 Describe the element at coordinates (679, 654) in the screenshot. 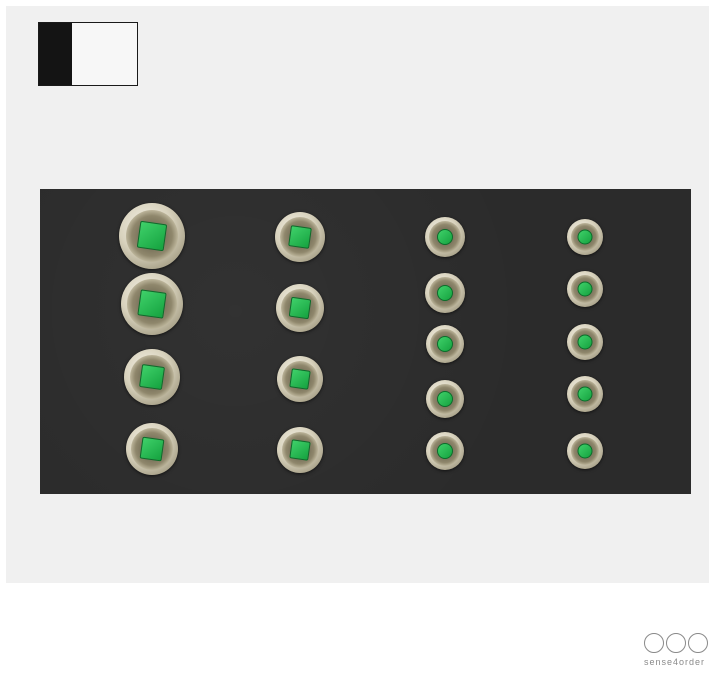

I see `brand-logo: sense4order` at that location.